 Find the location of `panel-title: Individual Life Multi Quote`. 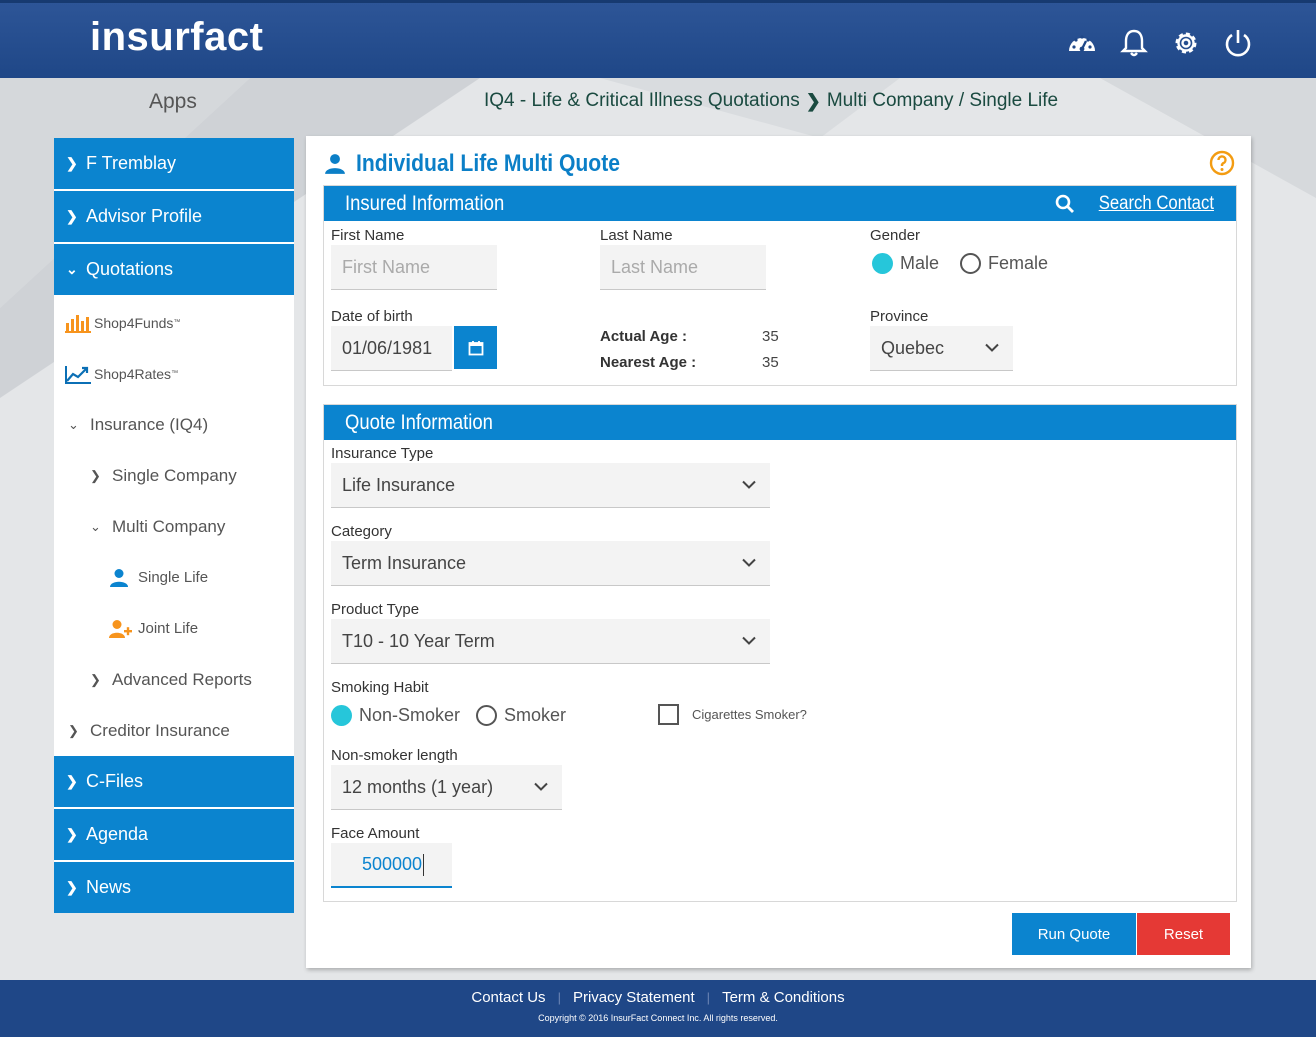

panel-title: Individual Life Multi Quote is located at coordinates (490, 164).